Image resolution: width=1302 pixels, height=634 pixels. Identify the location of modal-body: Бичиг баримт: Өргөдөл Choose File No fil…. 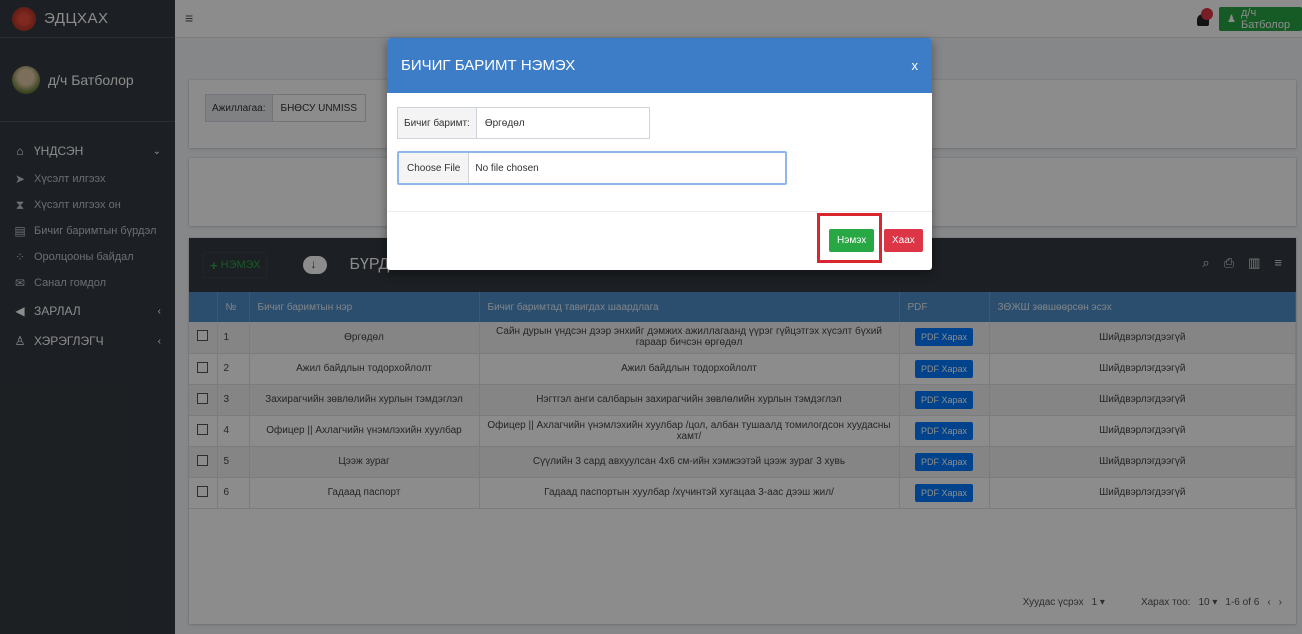
(659, 152).